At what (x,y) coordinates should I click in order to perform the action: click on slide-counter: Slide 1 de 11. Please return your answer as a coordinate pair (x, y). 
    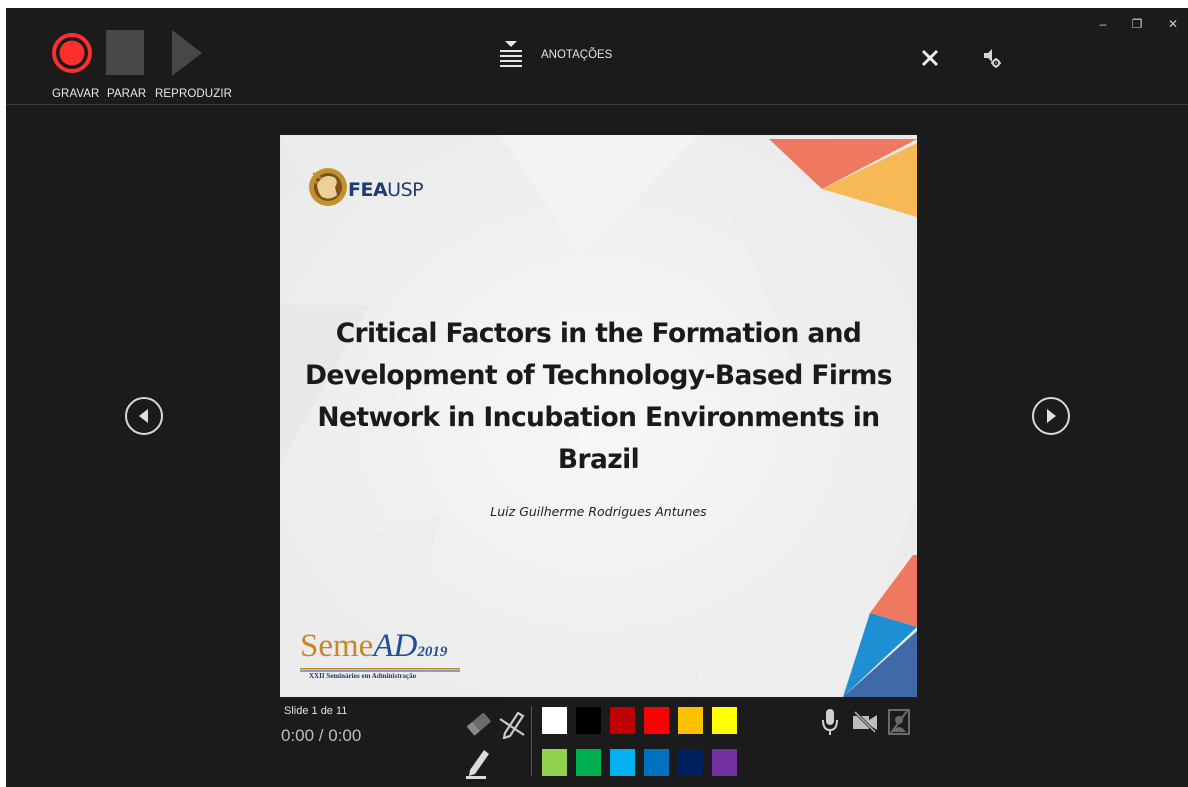
    Looking at the image, I should click on (316, 711).